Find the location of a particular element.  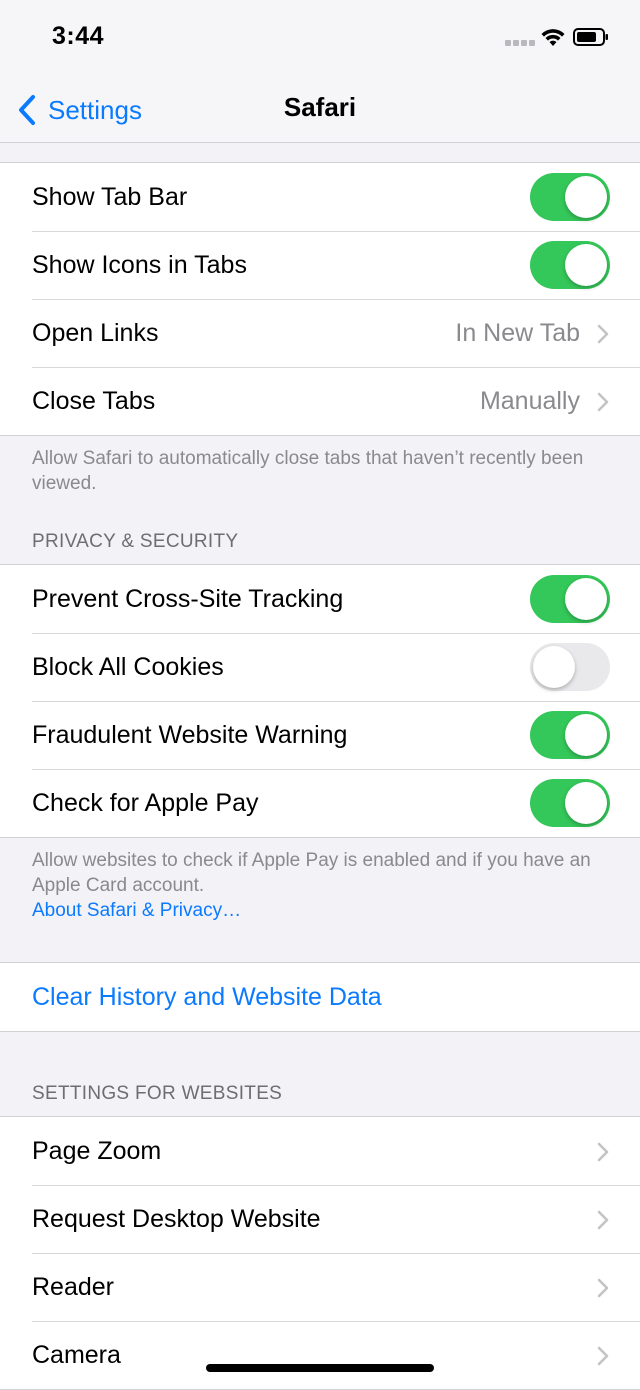

row-label: Camera is located at coordinates (76, 1354).